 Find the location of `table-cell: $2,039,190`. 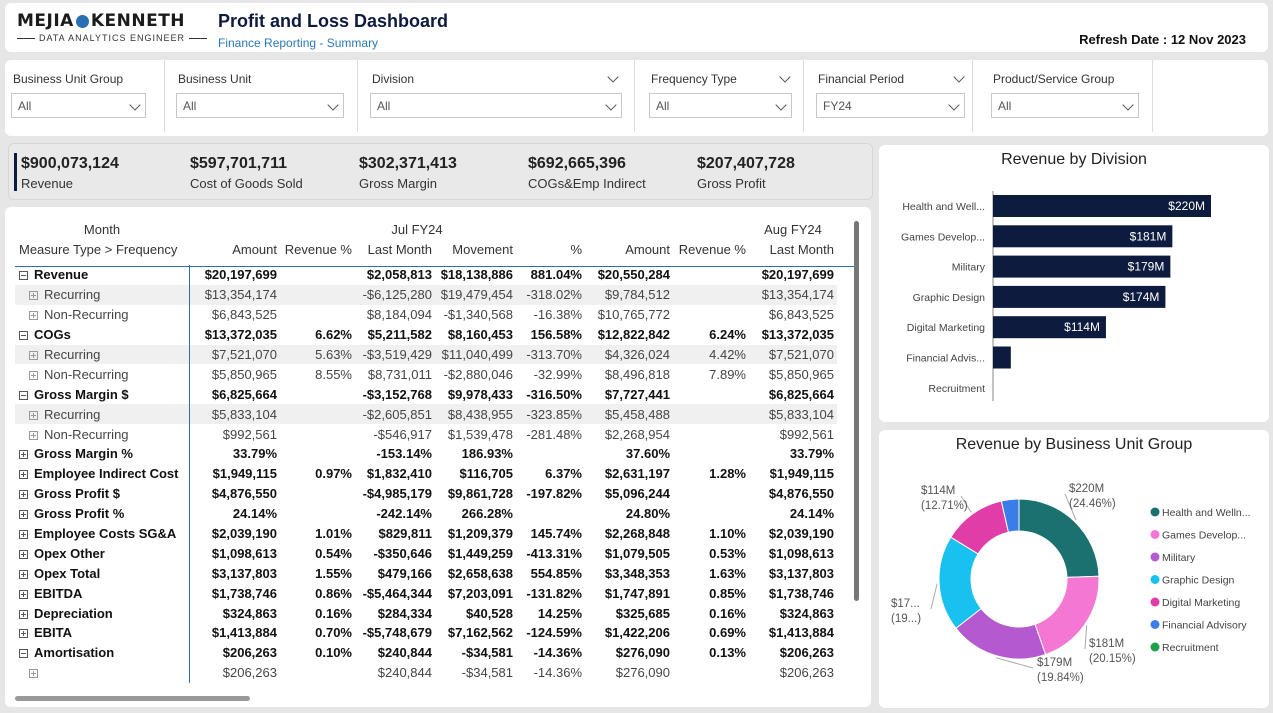

table-cell: $2,039,190 is located at coordinates (801, 534).